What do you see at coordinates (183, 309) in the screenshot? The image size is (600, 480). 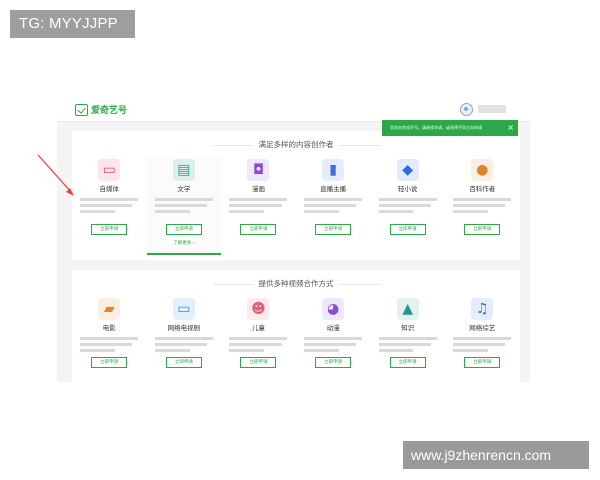 I see `monitor-icon: ▭` at bounding box center [183, 309].